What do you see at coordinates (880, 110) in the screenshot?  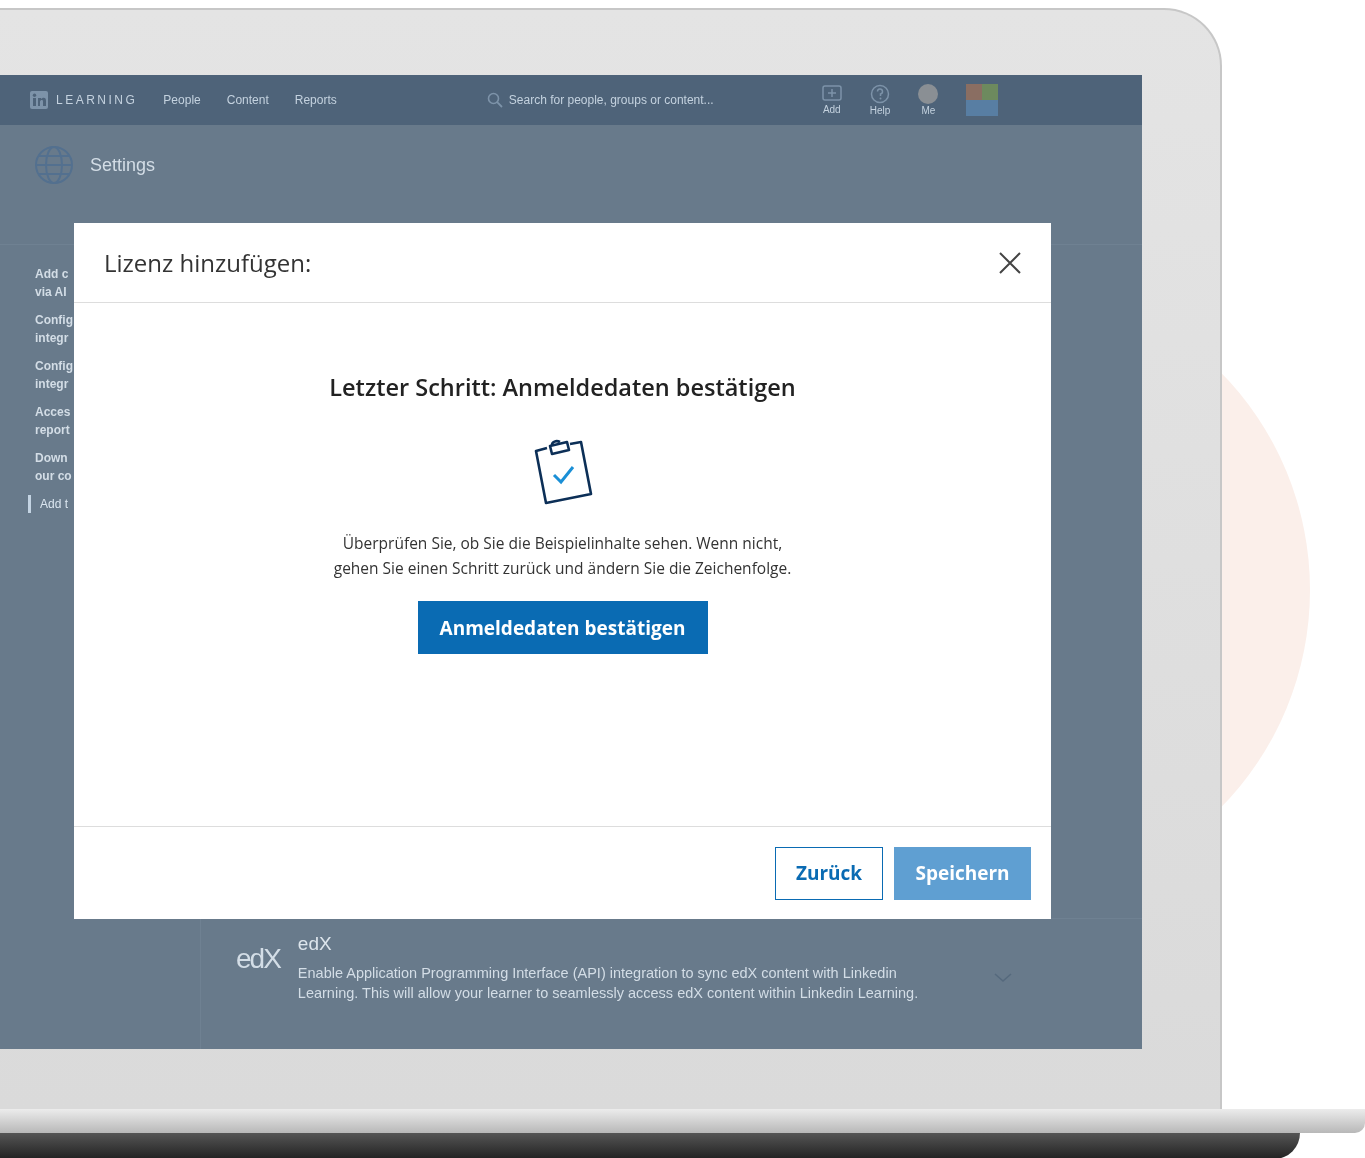 I see `action-label: Help` at bounding box center [880, 110].